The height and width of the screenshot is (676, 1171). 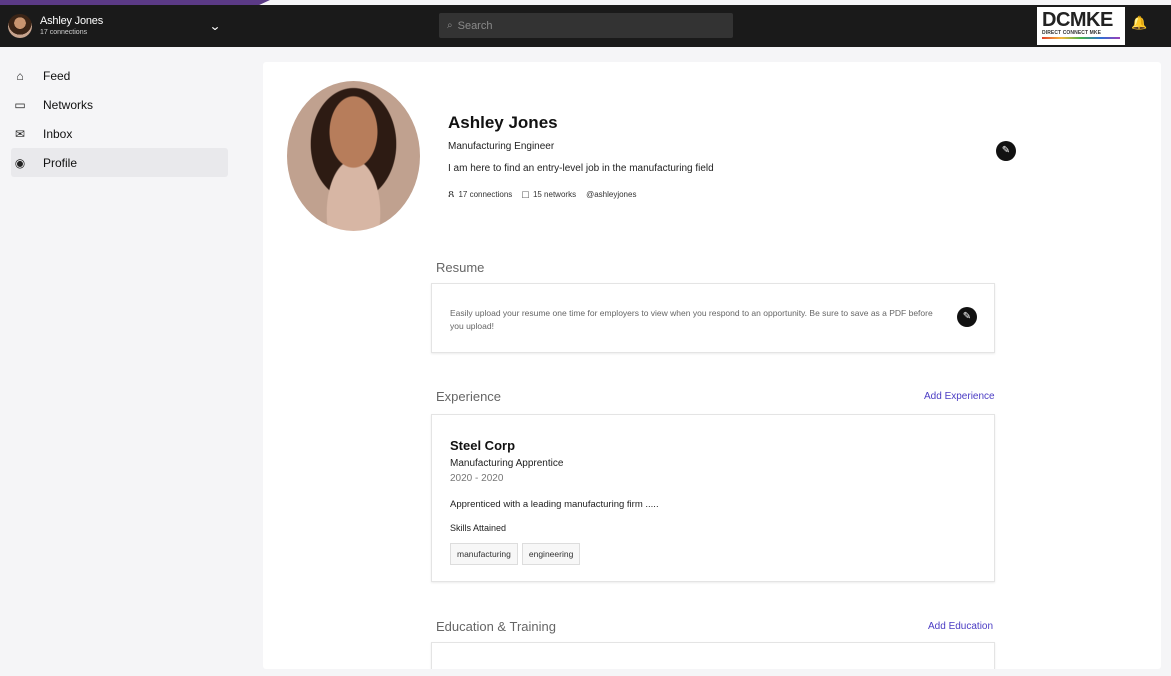 What do you see at coordinates (57, 75) in the screenshot?
I see `sidebar-item-label: Feed` at bounding box center [57, 75].